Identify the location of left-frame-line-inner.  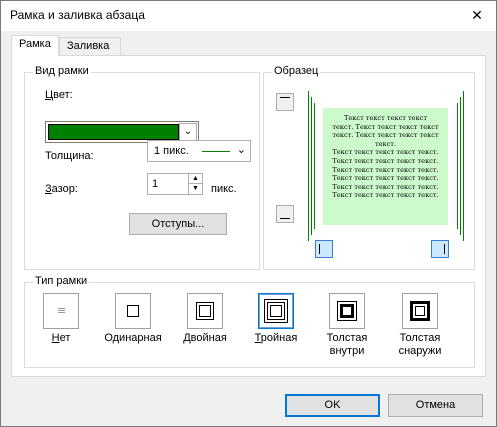
(314, 166).